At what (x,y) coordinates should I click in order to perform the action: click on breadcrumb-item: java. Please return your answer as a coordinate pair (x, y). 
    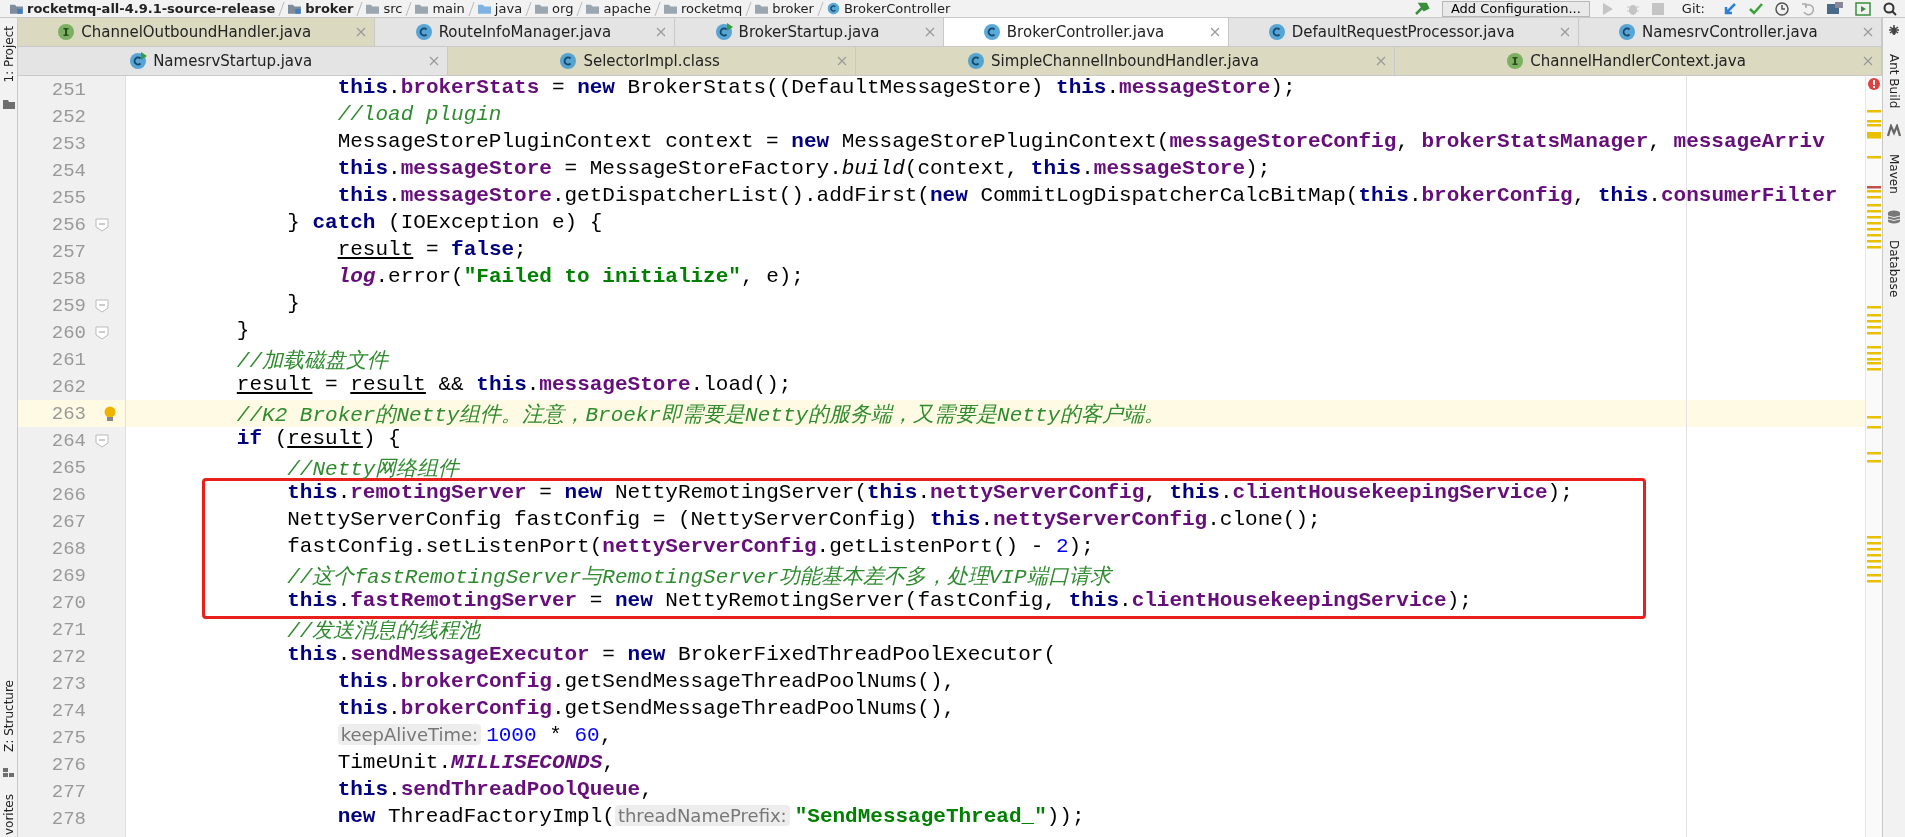
    Looking at the image, I should click on (500, 8).